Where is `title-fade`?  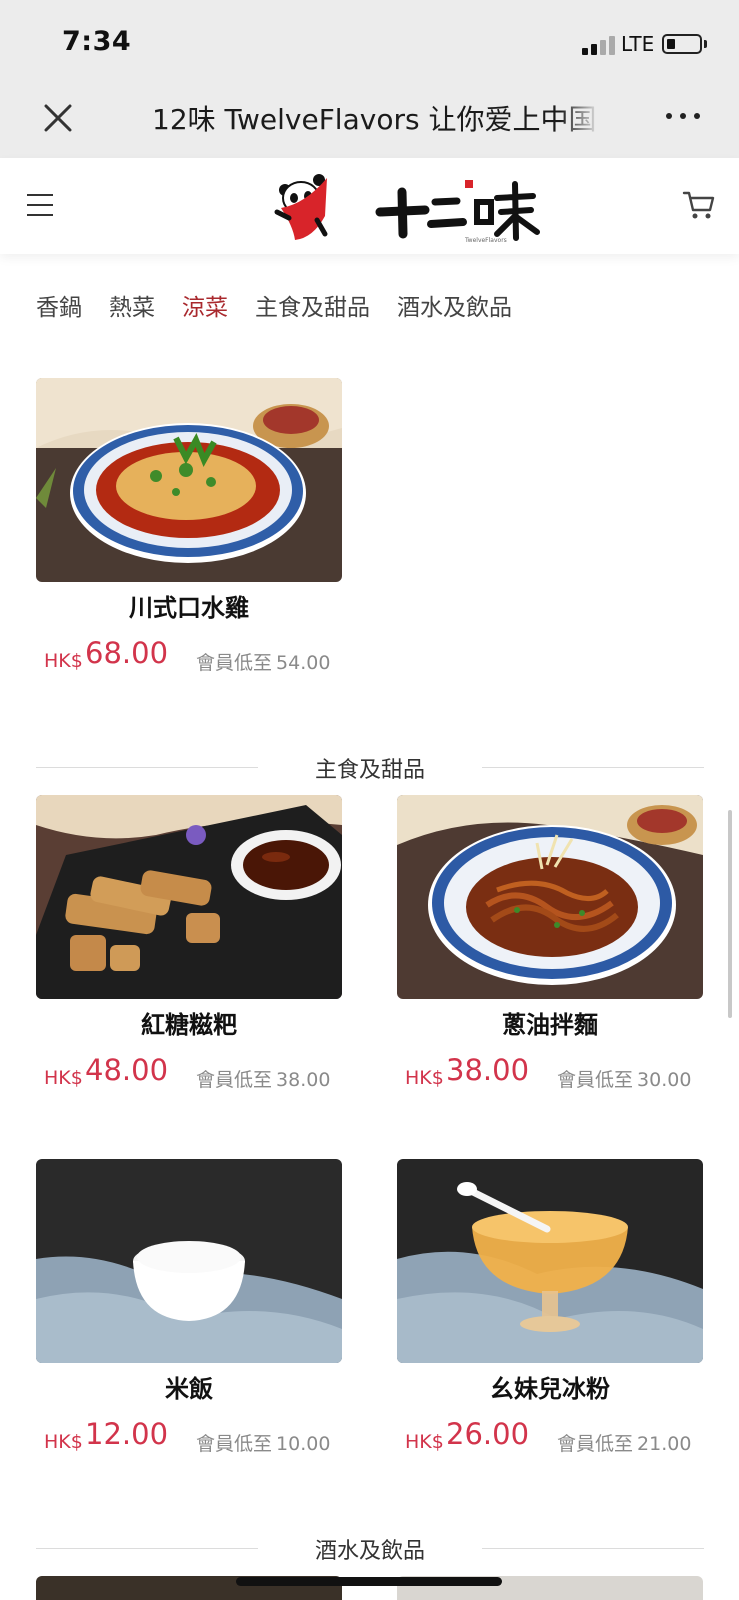
title-fade is located at coordinates (580, 118).